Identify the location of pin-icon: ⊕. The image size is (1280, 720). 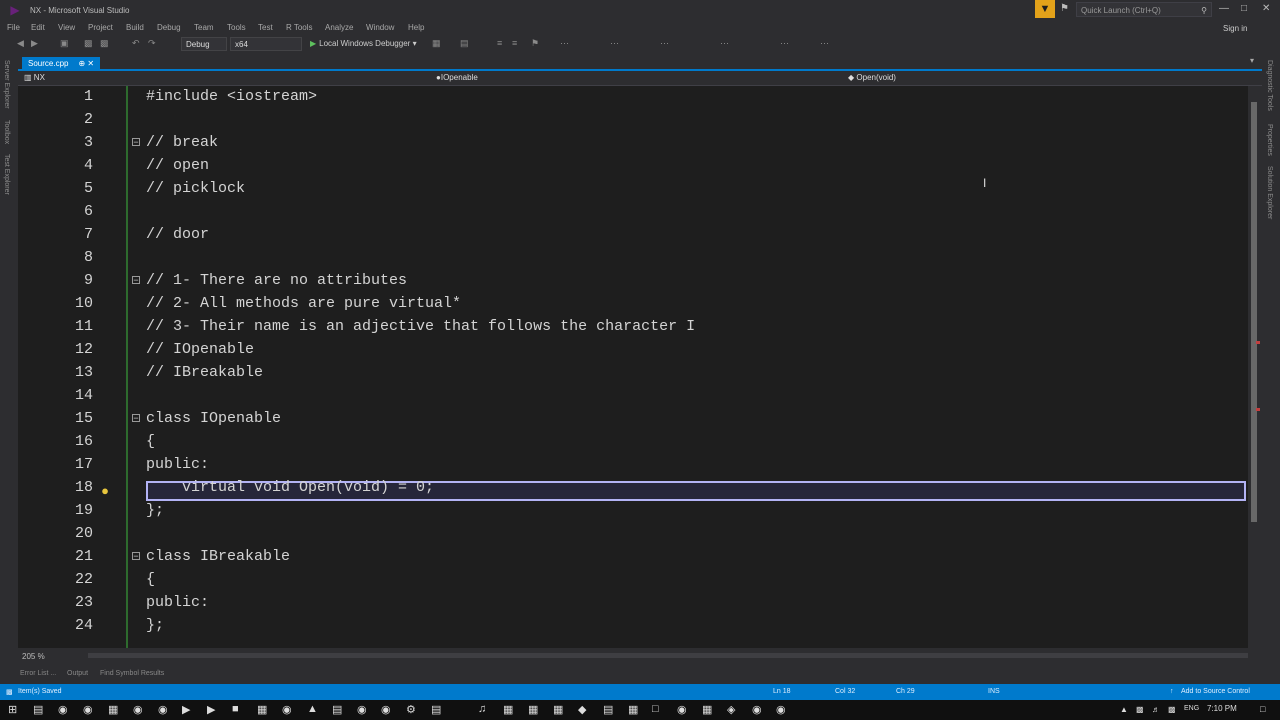
(81, 63).